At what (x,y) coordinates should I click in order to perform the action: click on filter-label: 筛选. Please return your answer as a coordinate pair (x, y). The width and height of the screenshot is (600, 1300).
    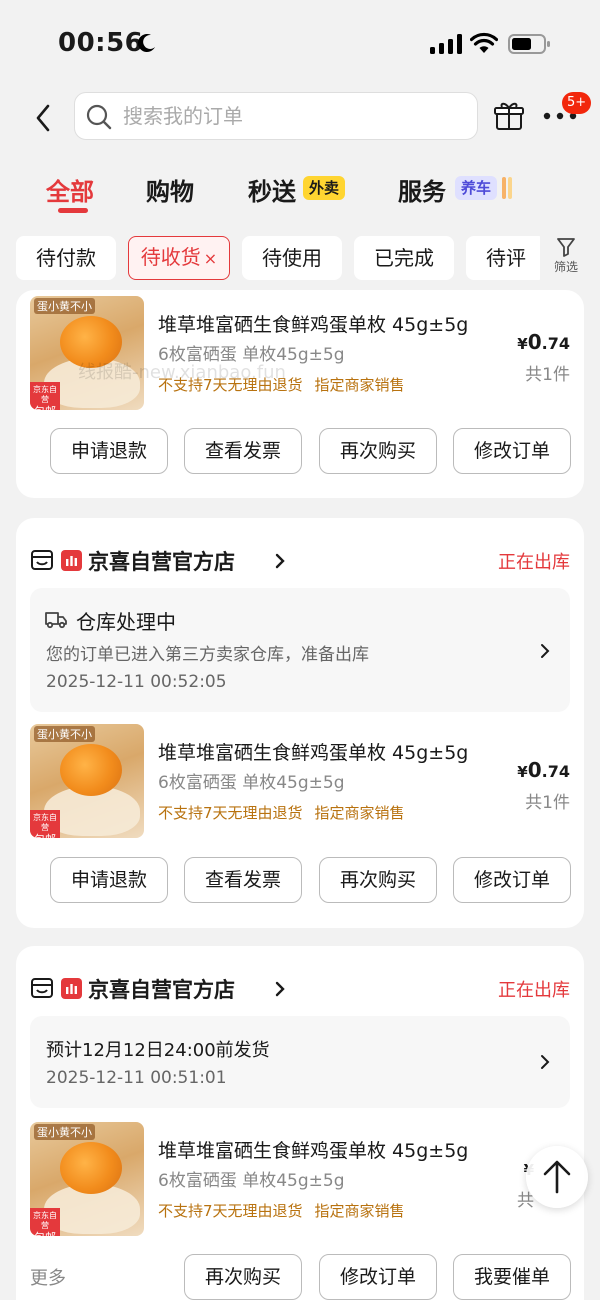
    Looking at the image, I should click on (565, 267).